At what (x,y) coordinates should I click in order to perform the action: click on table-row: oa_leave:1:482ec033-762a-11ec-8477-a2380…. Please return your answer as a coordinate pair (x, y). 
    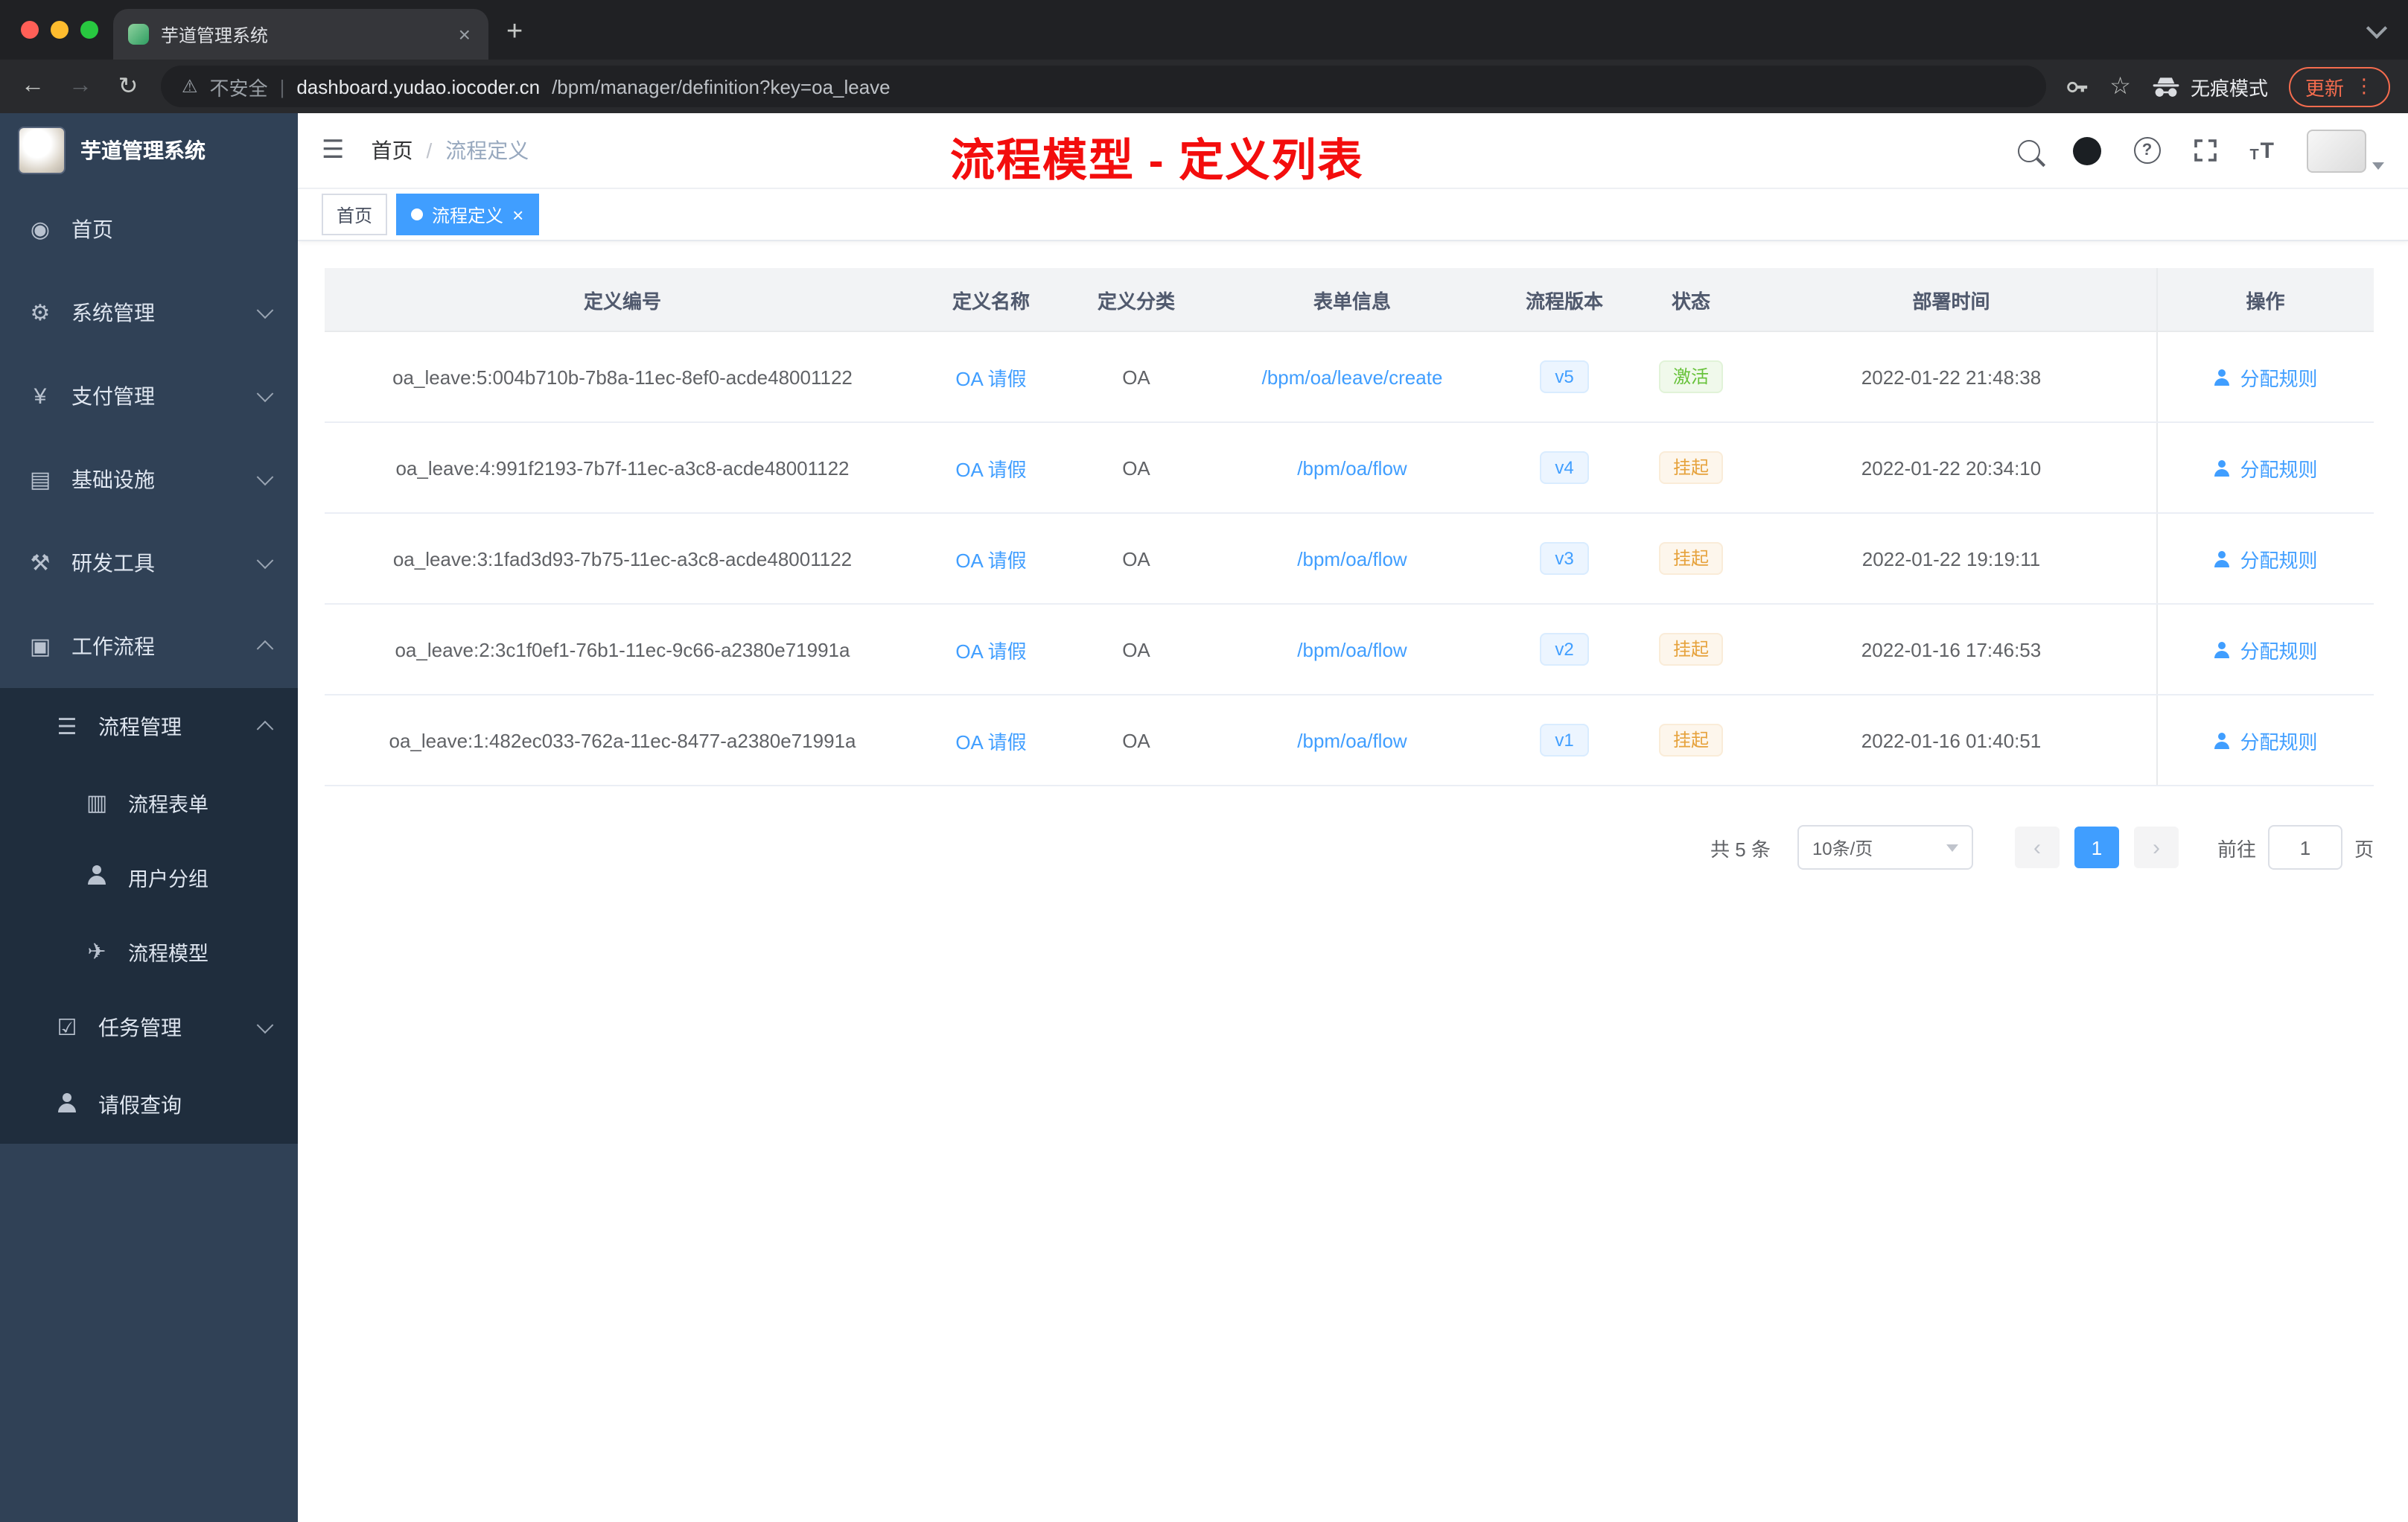
    Looking at the image, I should click on (1349, 740).